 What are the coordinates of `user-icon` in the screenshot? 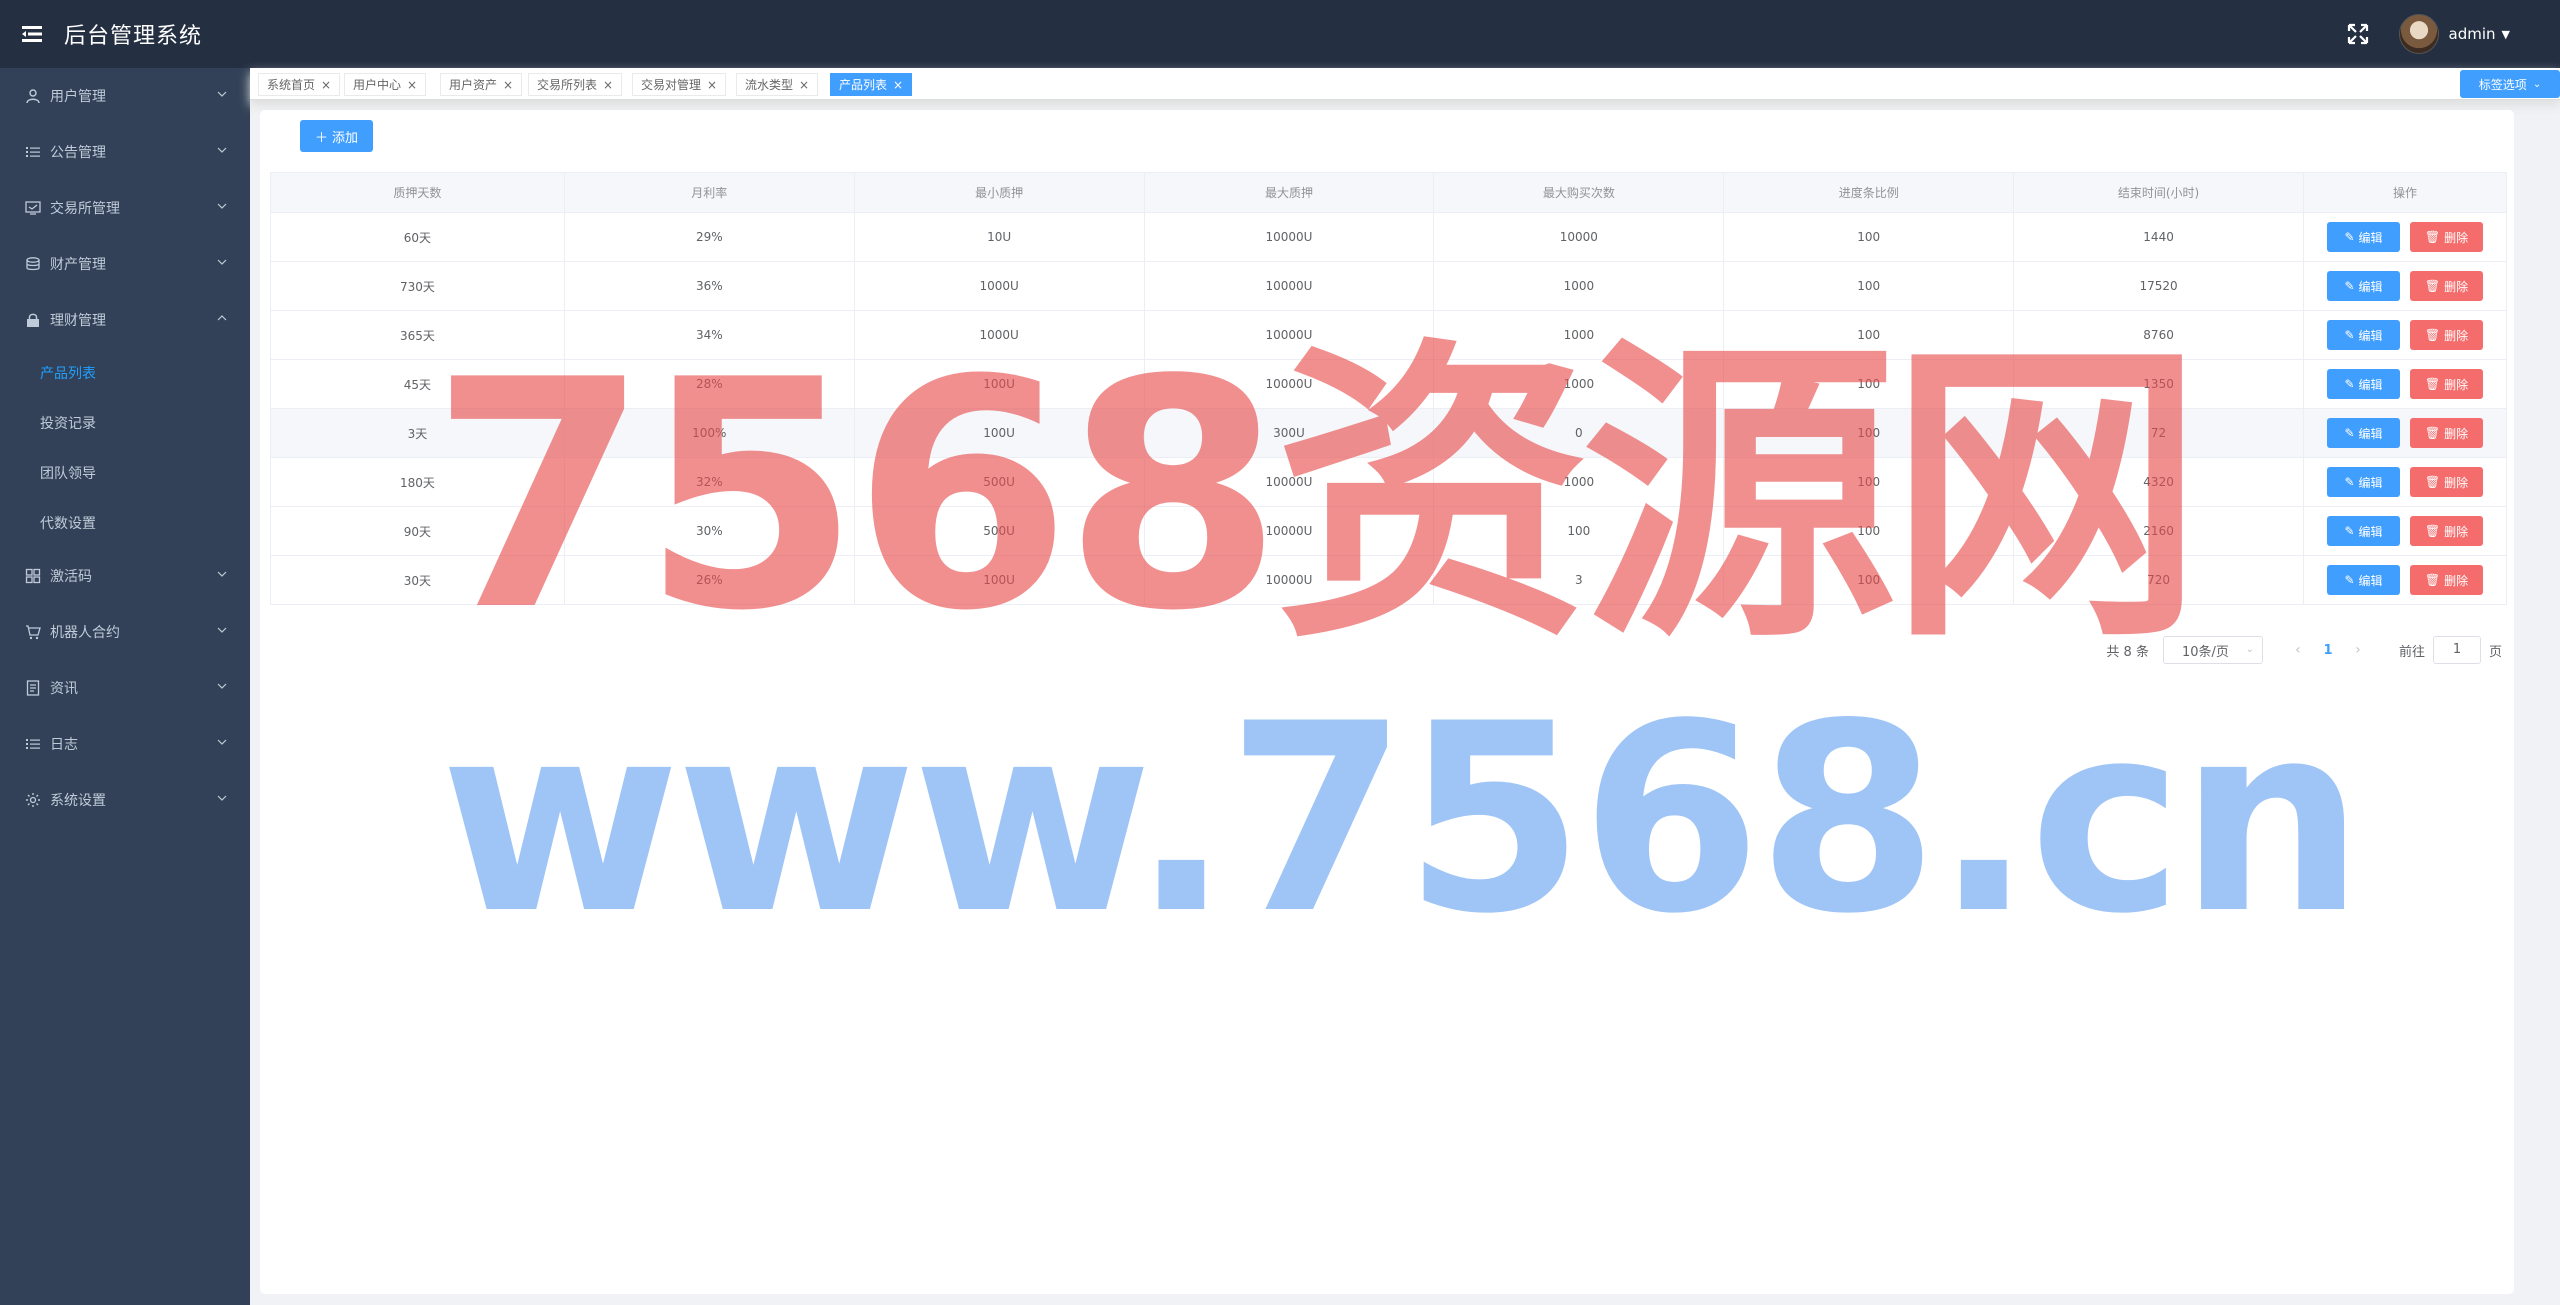 It's located at (33, 96).